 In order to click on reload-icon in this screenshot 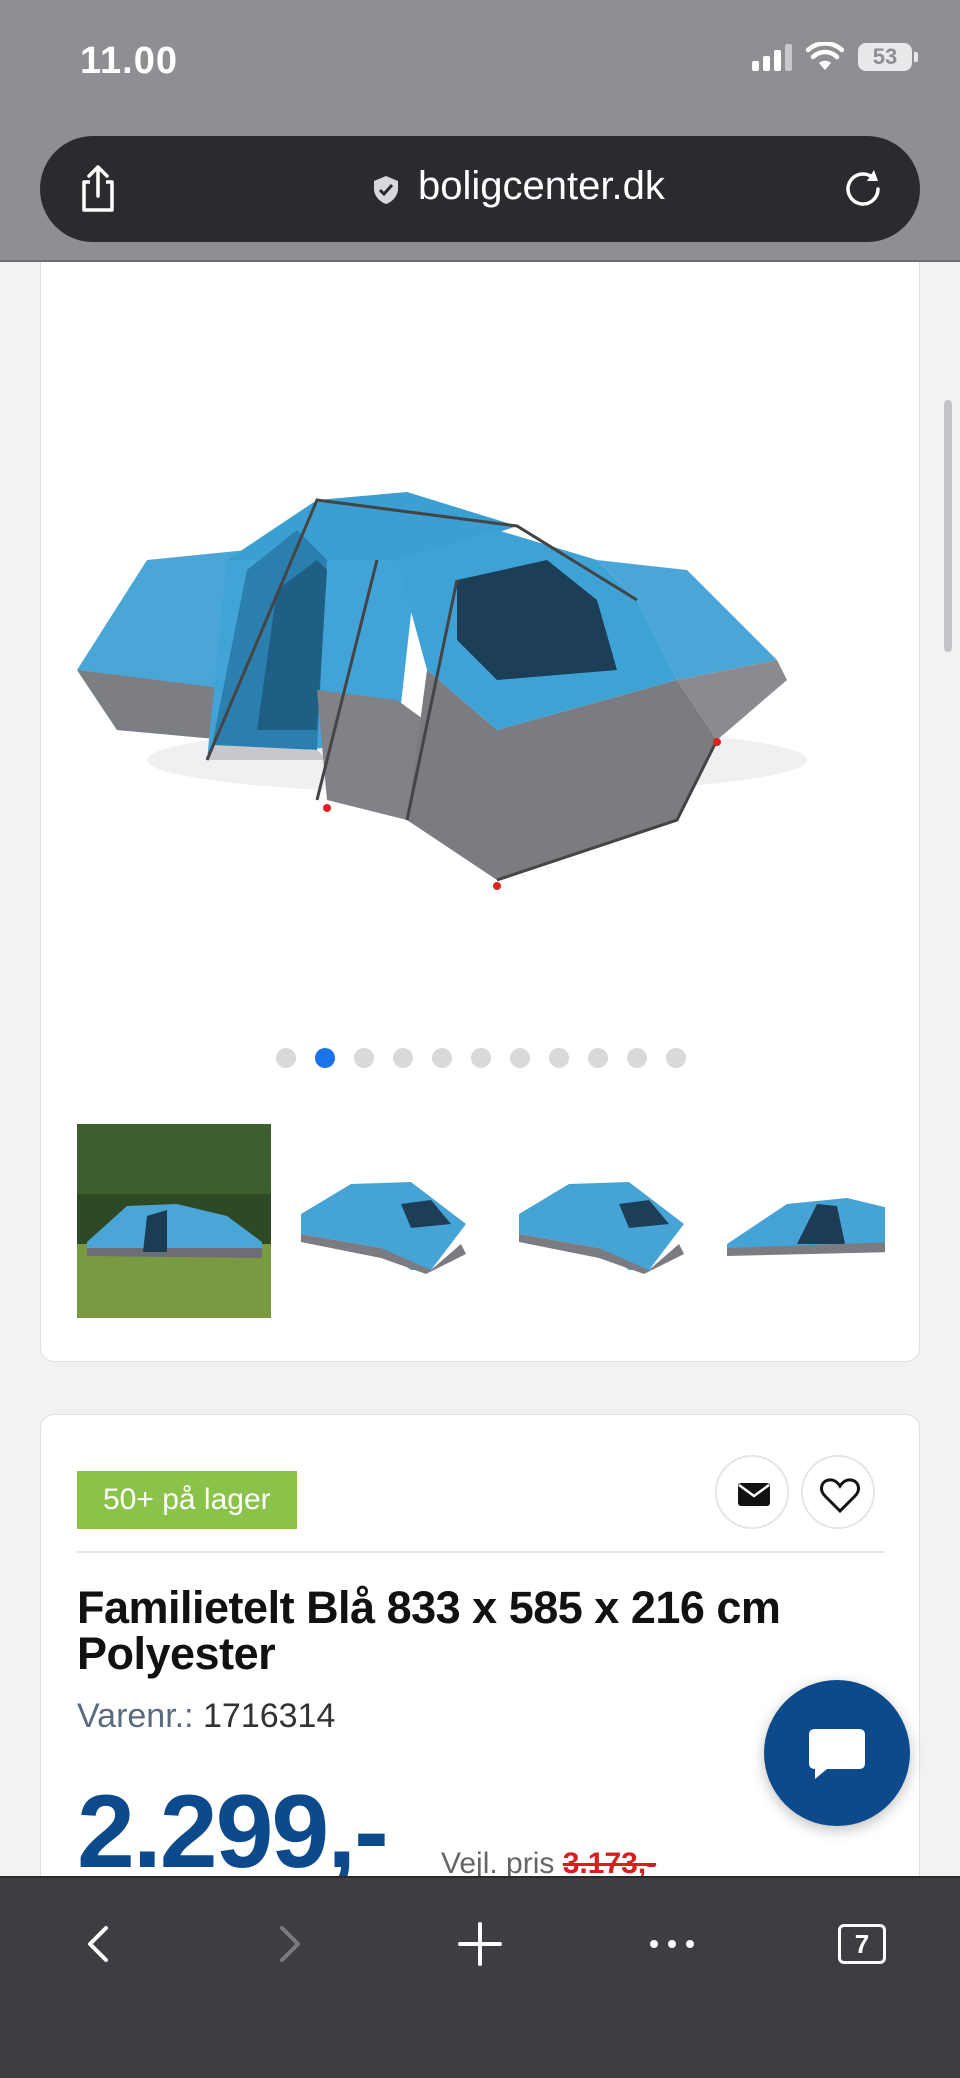, I will do `click(863, 189)`.